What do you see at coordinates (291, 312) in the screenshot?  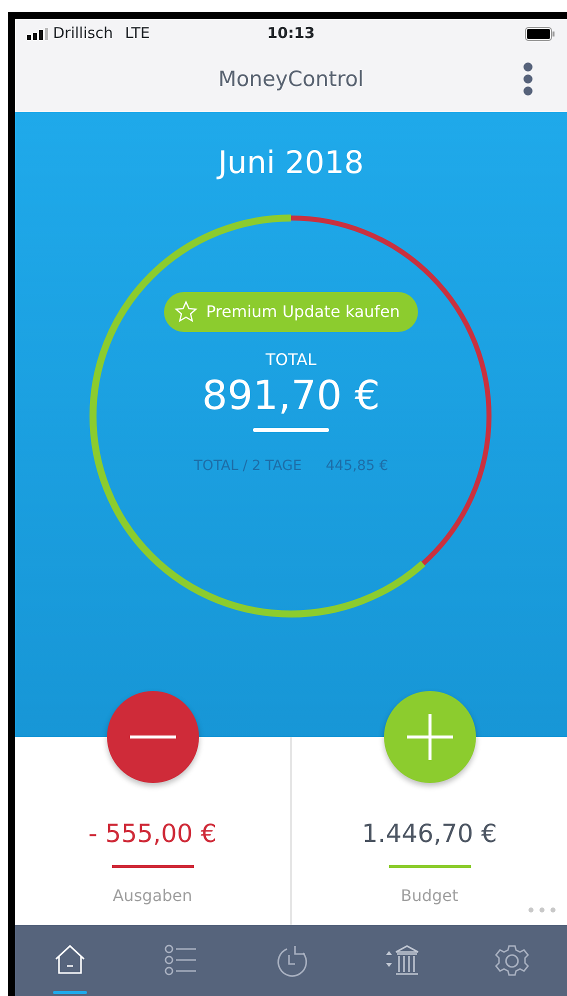 I see `premium-button: Premium Update kaufen` at bounding box center [291, 312].